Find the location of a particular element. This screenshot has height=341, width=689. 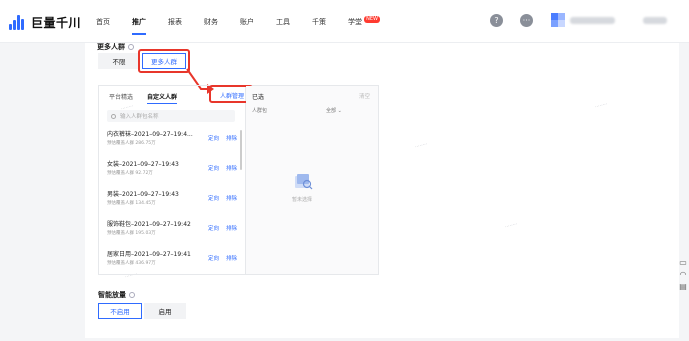

account-name-blurred is located at coordinates (592, 20).